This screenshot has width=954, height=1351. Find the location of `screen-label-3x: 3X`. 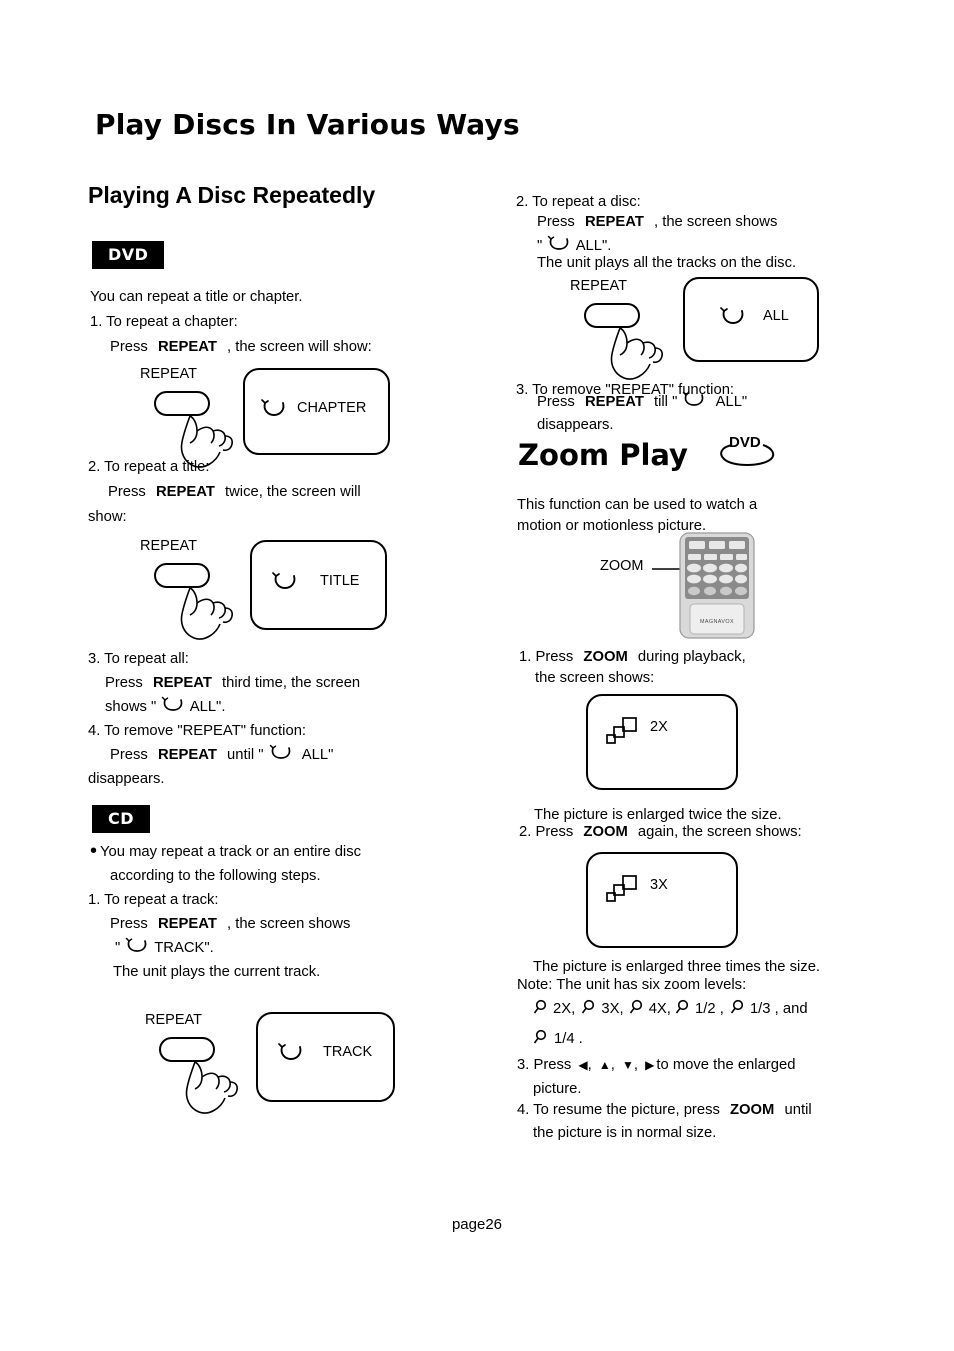

screen-label-3x: 3X is located at coordinates (659, 885).